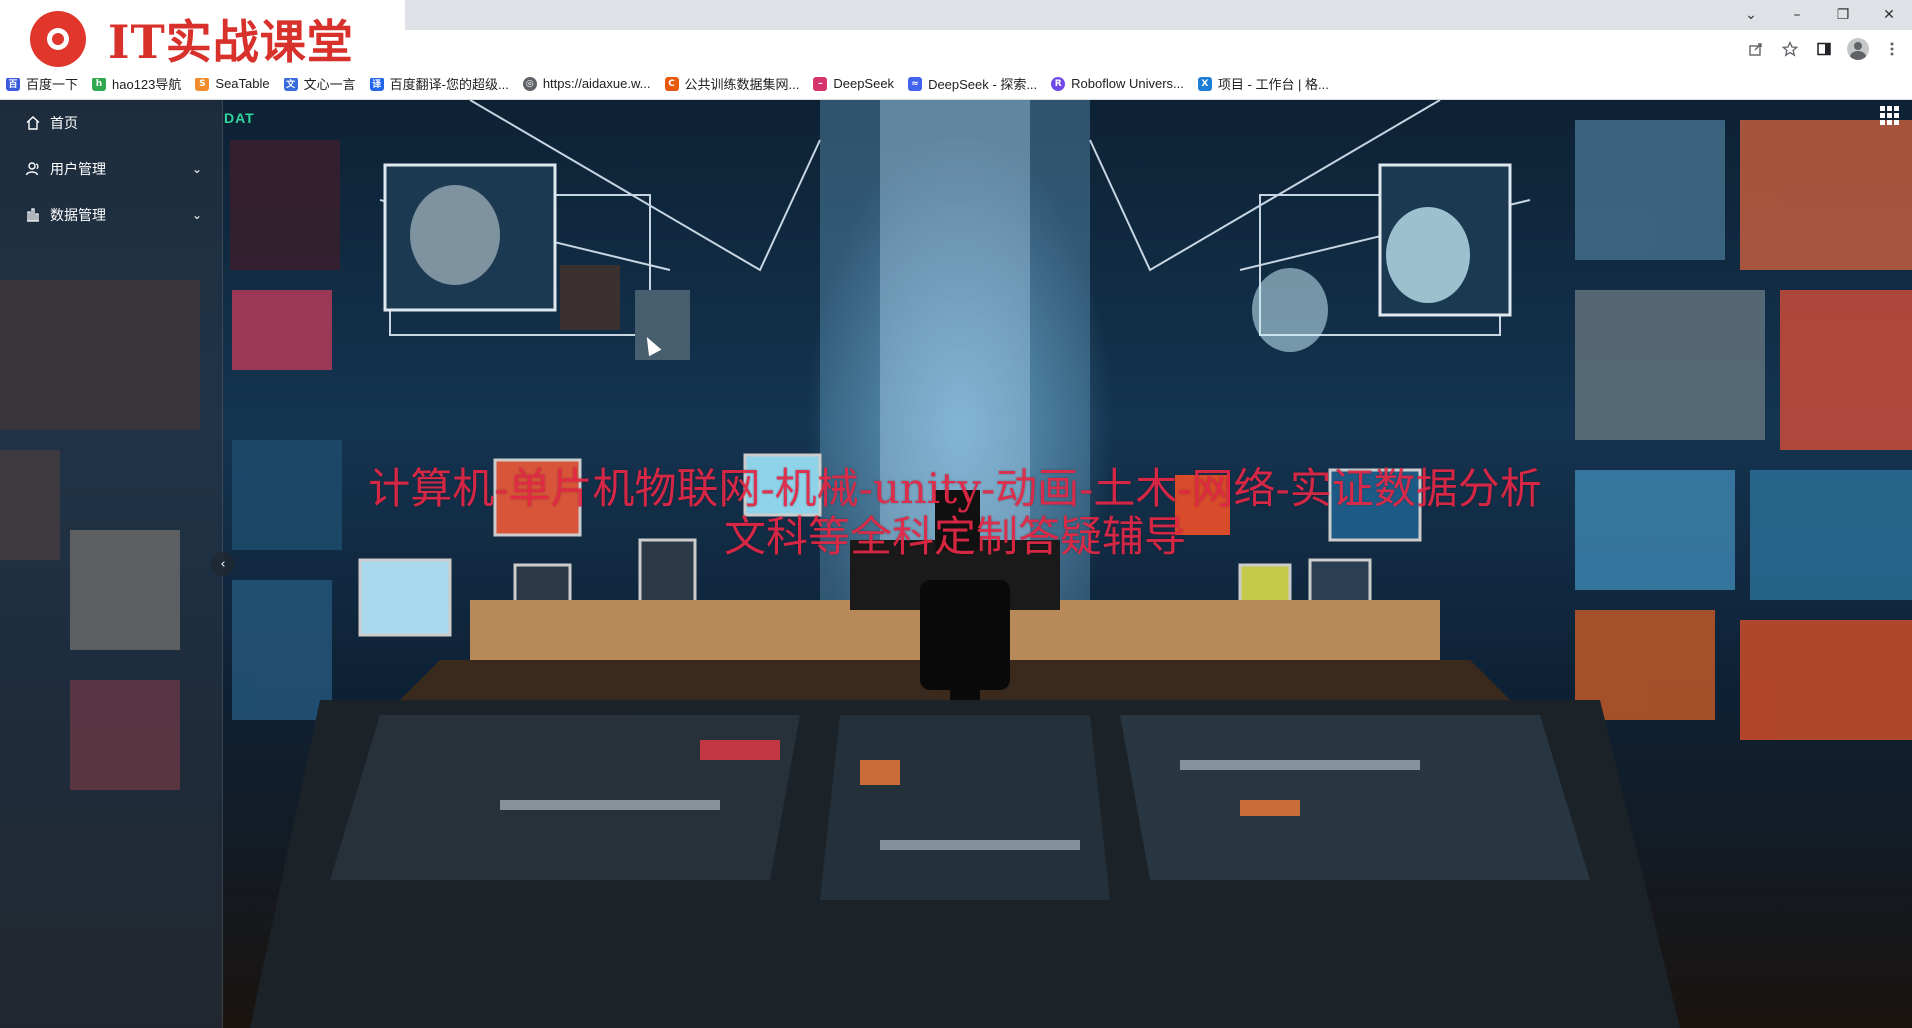 The image size is (1912, 1028). Describe the element at coordinates (529, 83) in the screenshot. I see `globe-icon: ◎` at that location.